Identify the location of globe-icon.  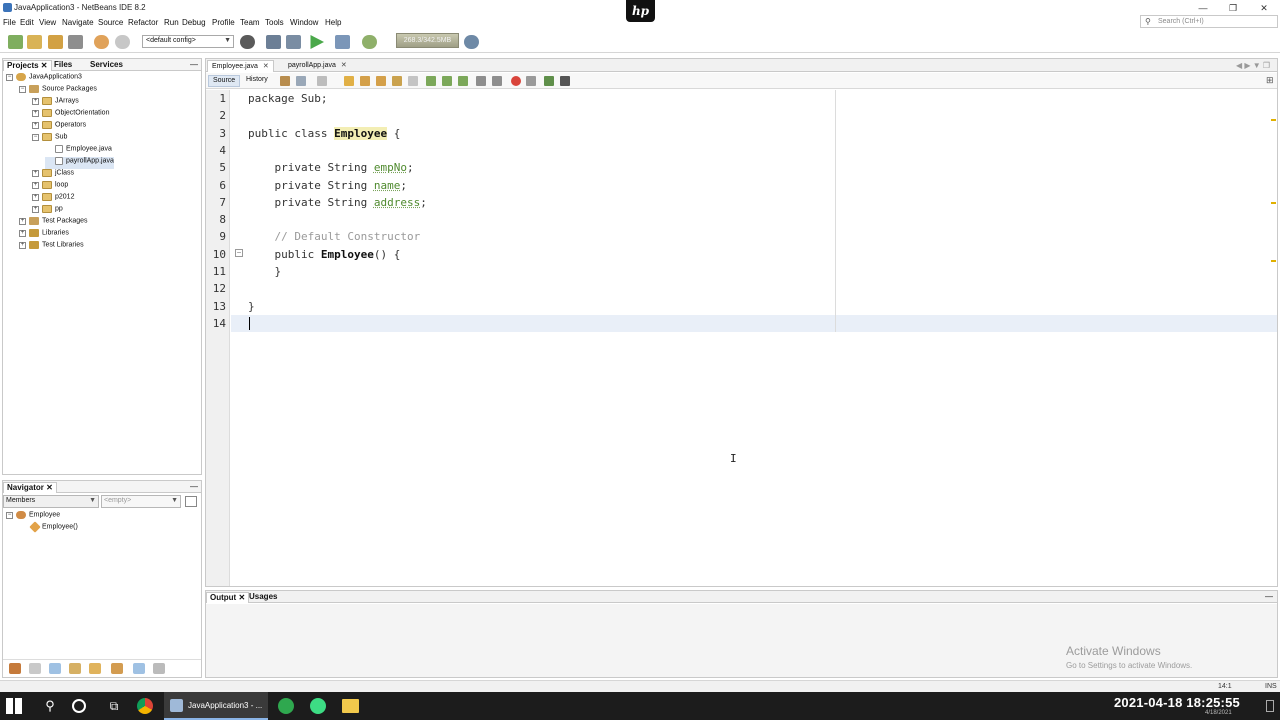
(247, 42).